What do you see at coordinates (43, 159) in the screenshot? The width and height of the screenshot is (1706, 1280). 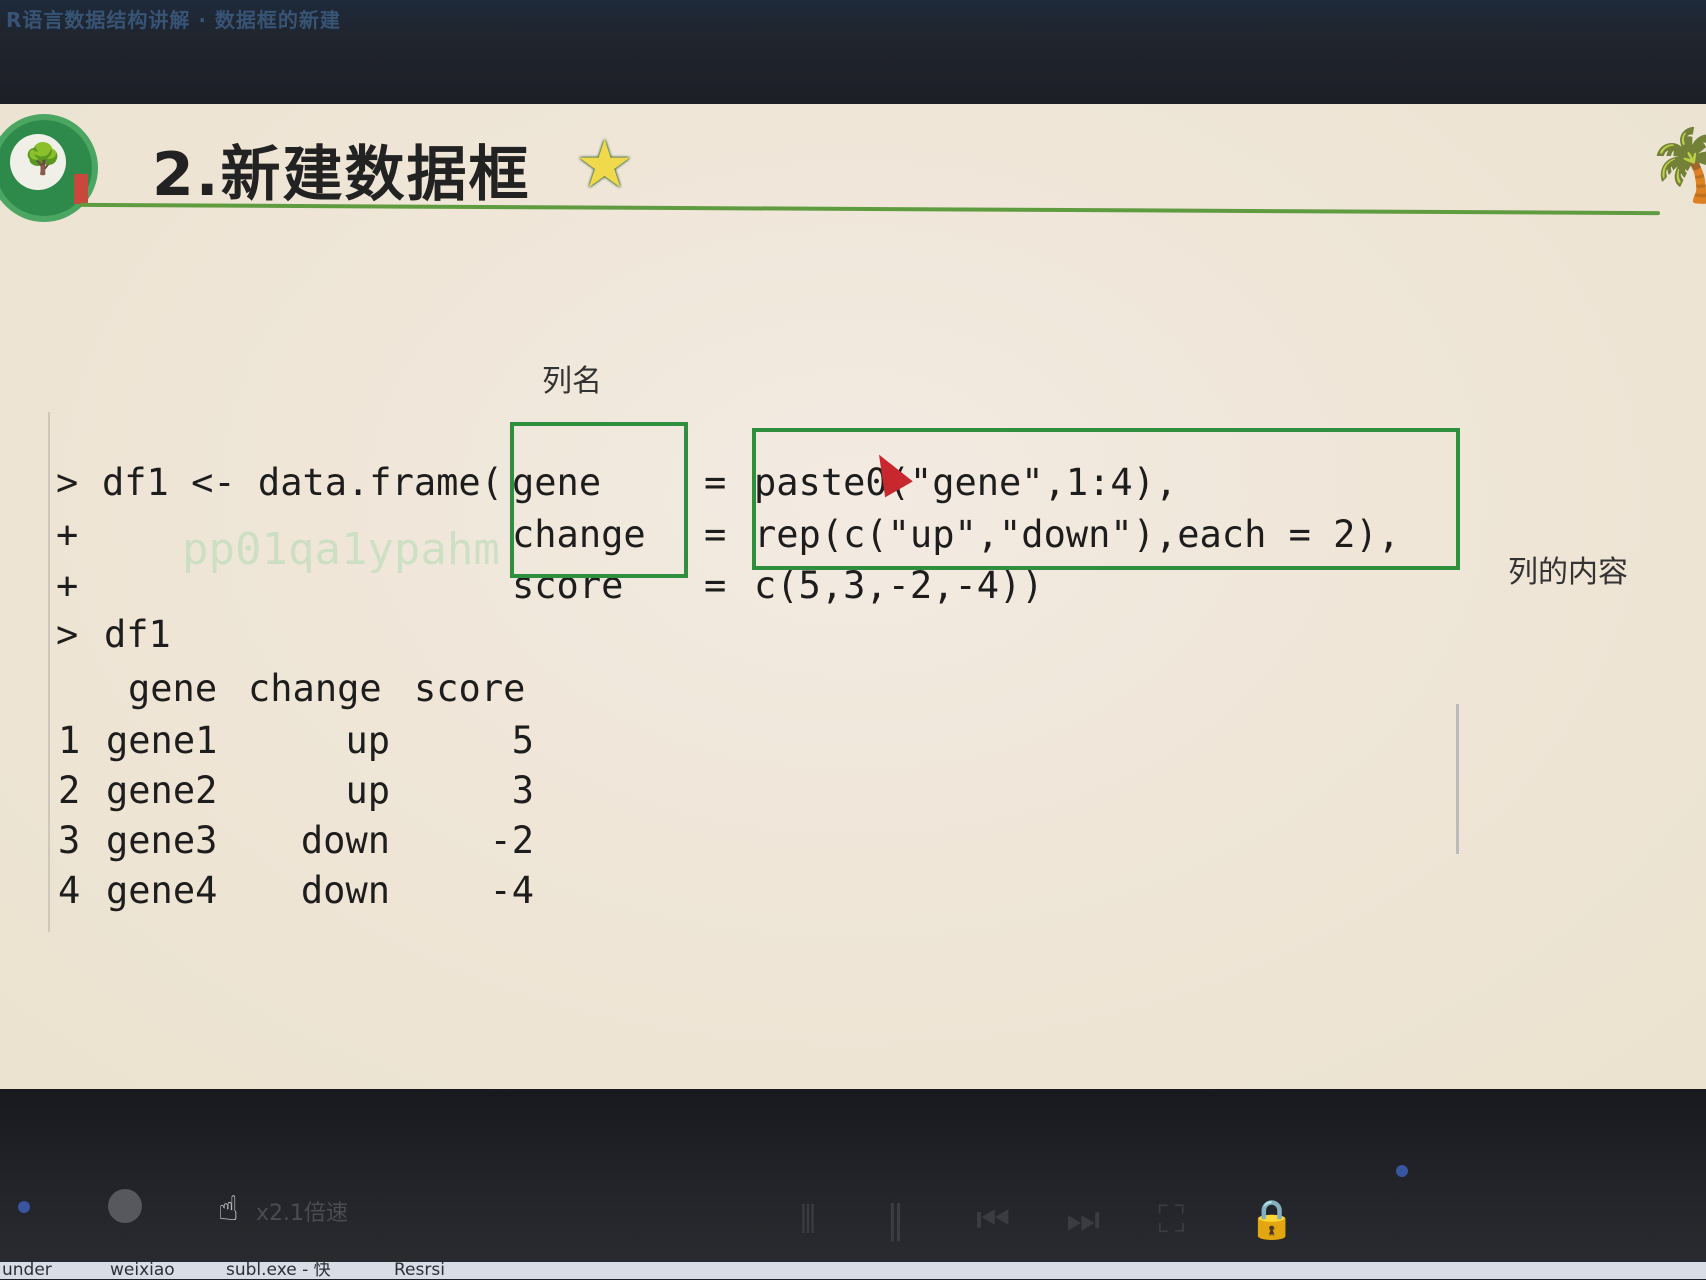 I see `tree-icon: 🌳` at bounding box center [43, 159].